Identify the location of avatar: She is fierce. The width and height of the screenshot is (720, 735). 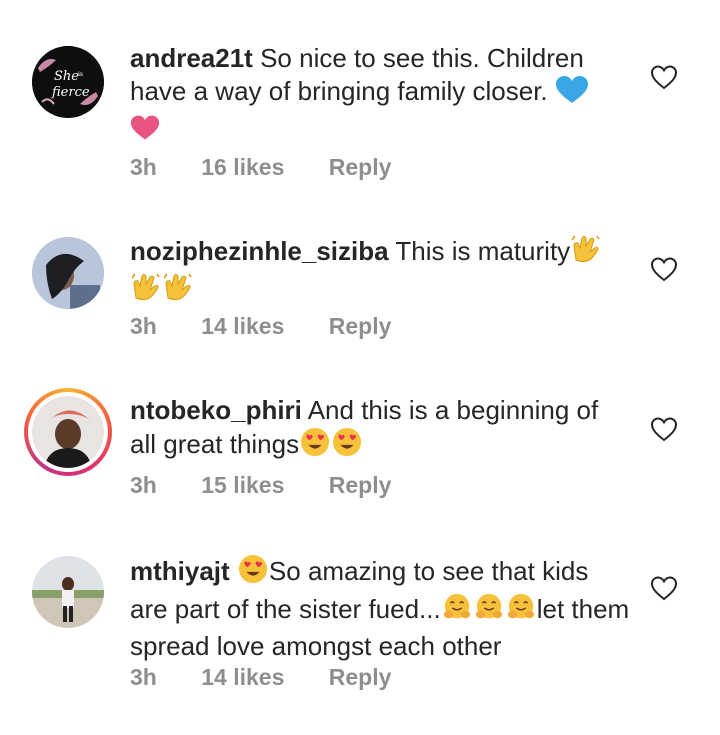
(68, 82).